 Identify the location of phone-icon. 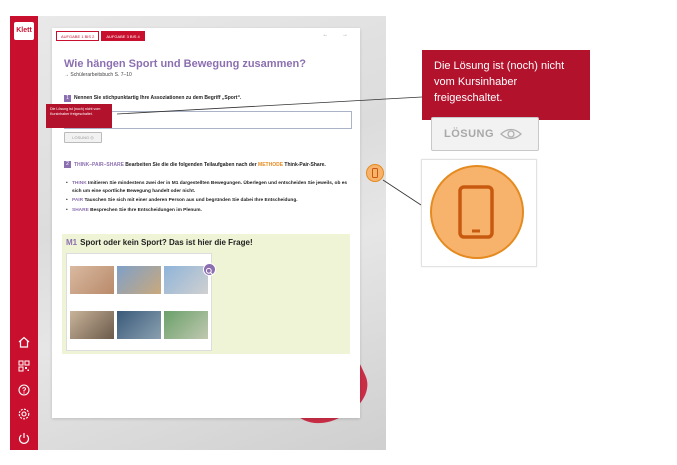
(476, 212).